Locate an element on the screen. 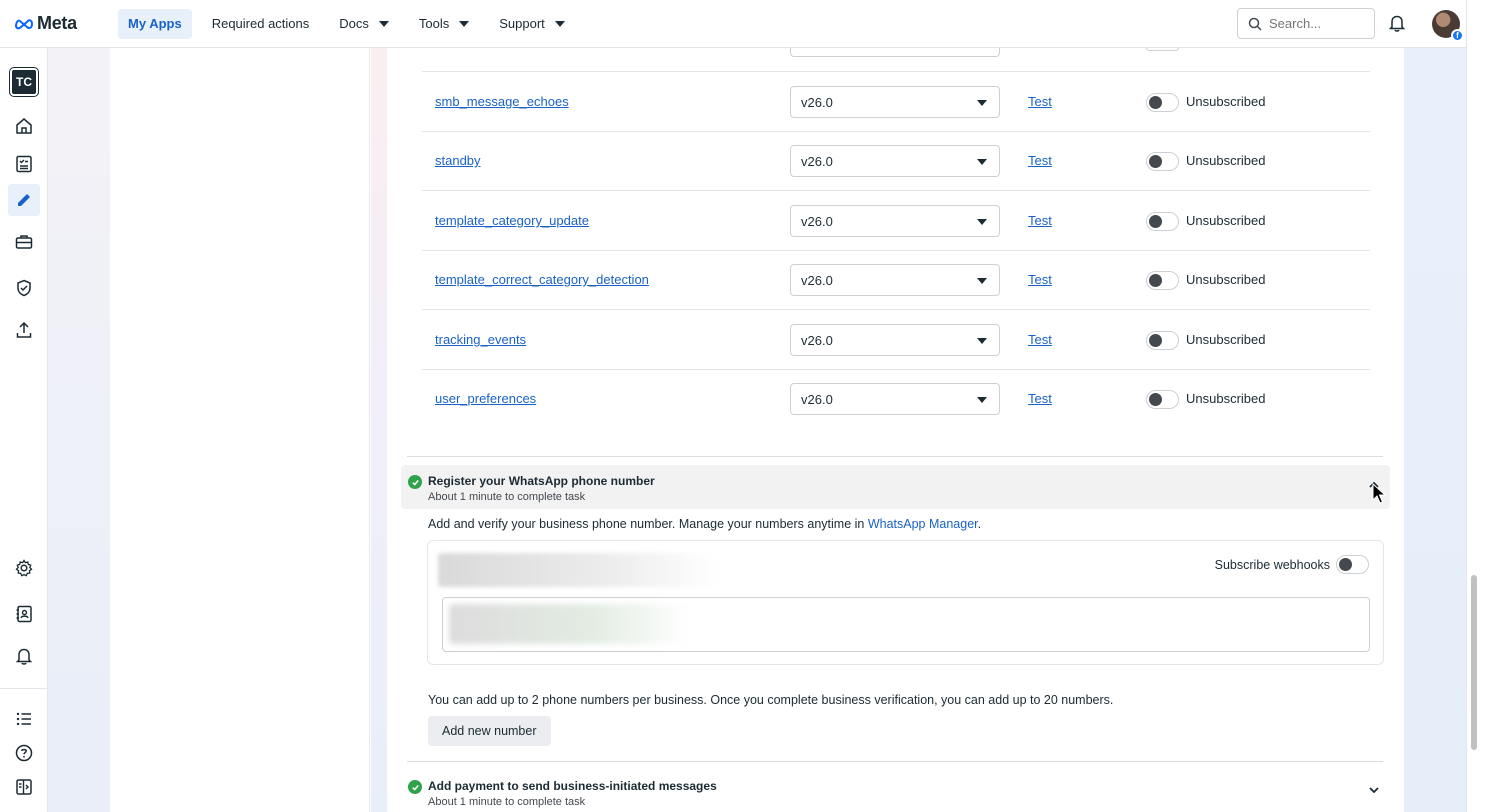 This screenshot has height=812, width=1492. left-icon-rail: TC is located at coordinates (24, 430).